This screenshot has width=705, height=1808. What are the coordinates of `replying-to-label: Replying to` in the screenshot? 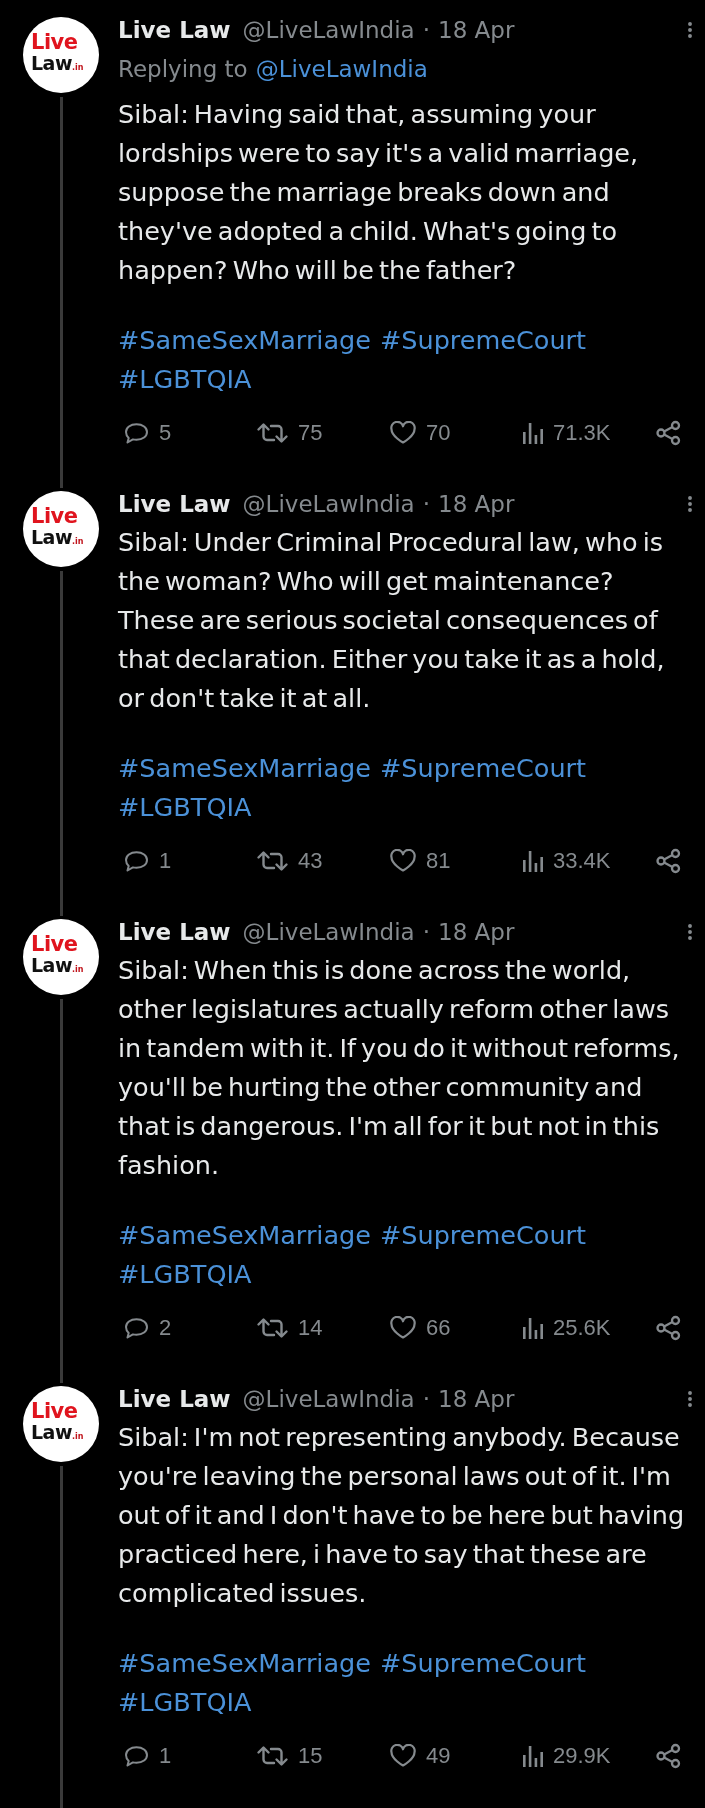 It's located at (183, 68).